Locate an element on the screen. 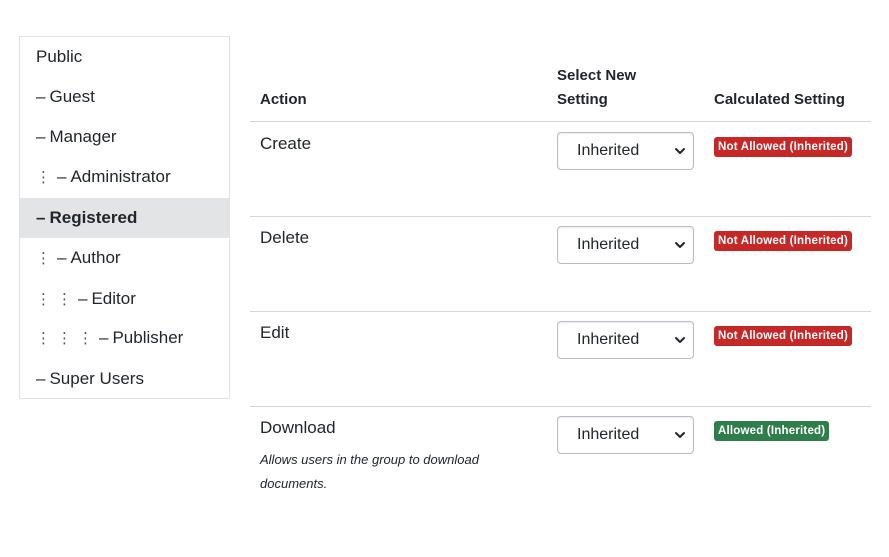  group-item-label: Administrator is located at coordinates (120, 176).